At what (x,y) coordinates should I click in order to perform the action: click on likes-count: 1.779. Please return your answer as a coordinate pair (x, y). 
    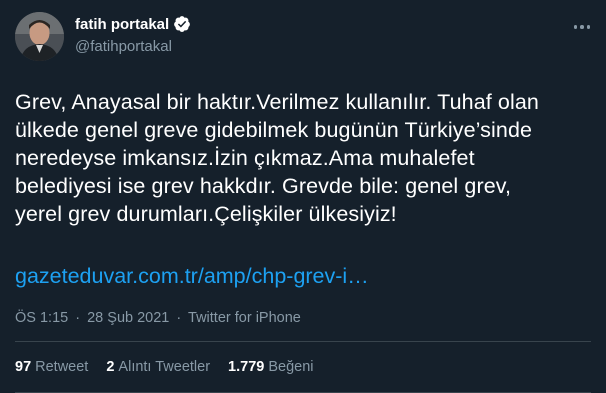
    Looking at the image, I should click on (246, 367).